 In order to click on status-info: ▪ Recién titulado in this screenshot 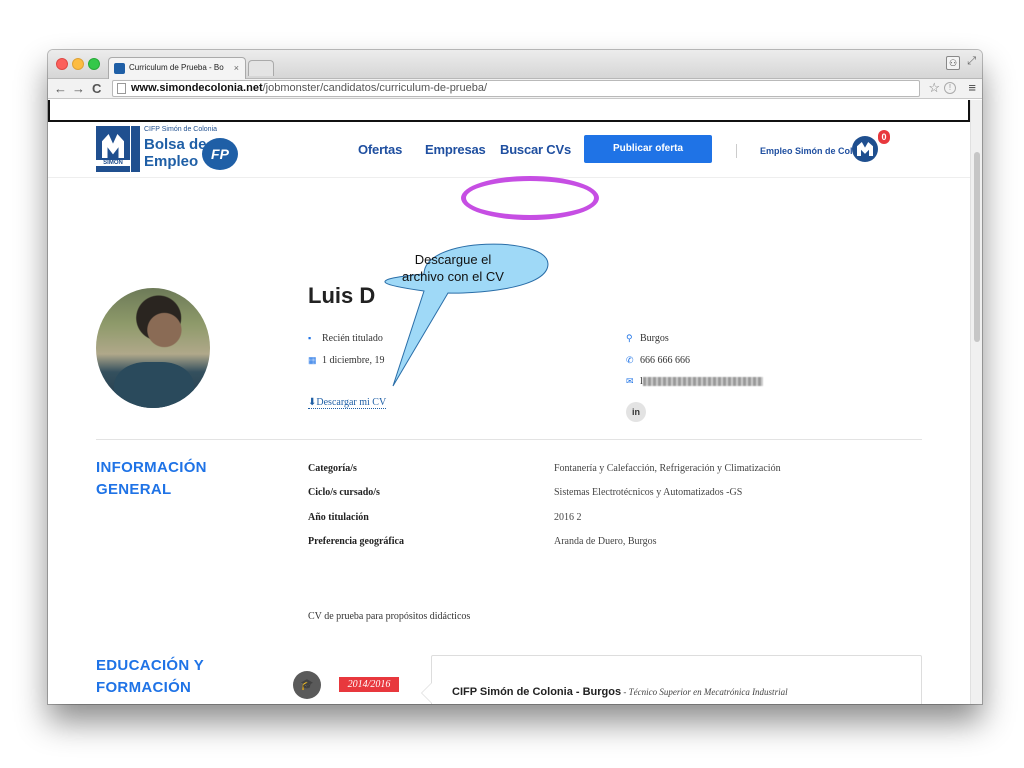, I will do `click(345, 338)`.